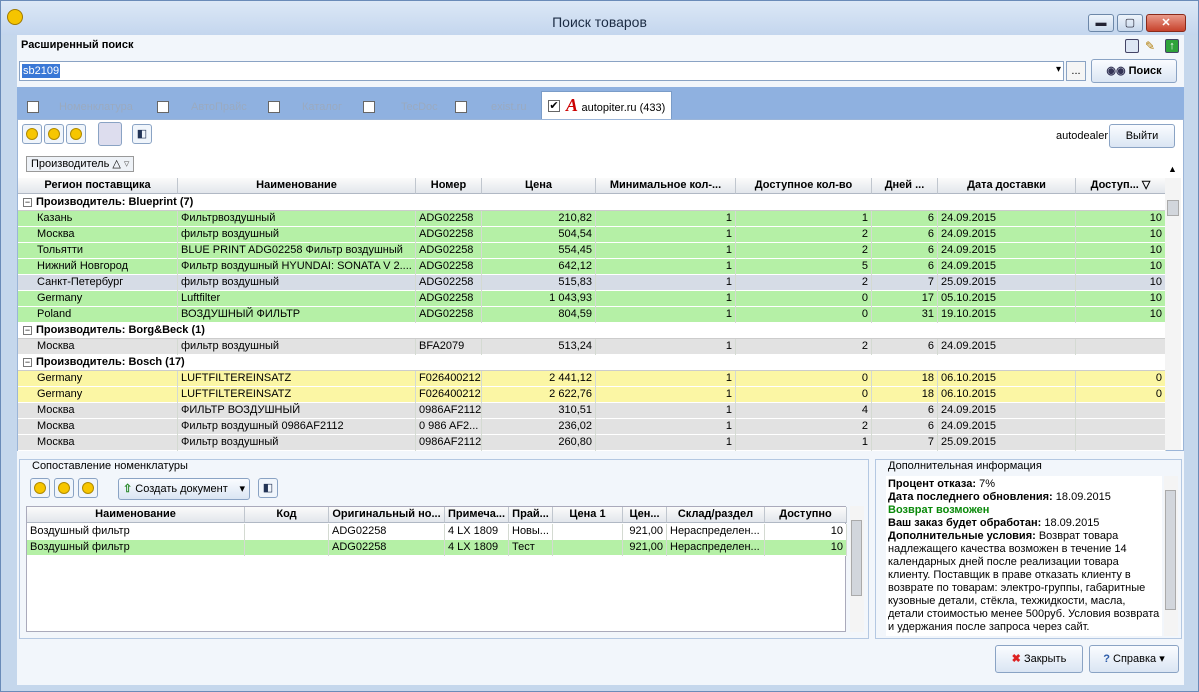 The height and width of the screenshot is (692, 1199). I want to click on column-header: Номер, so click(449, 186).